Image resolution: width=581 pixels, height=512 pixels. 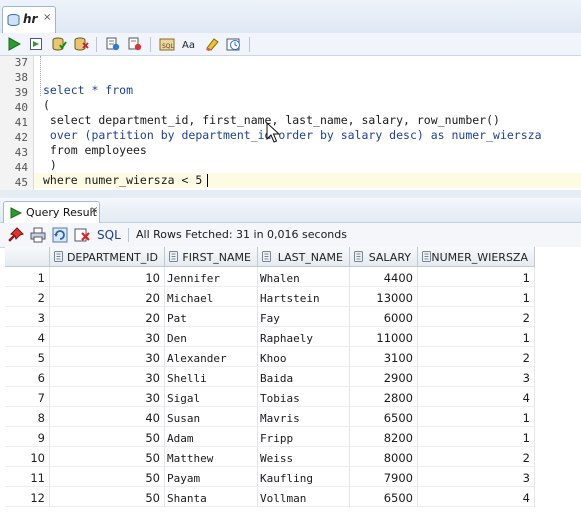 What do you see at coordinates (211, 297) in the screenshot?
I see `first-name-cell: Michael` at bounding box center [211, 297].